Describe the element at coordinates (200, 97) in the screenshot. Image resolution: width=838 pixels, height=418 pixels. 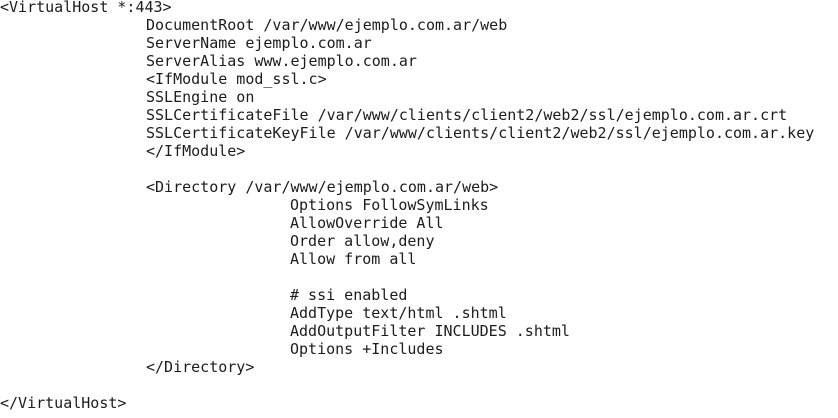
I see `config-line: SSLEngine on` at that location.